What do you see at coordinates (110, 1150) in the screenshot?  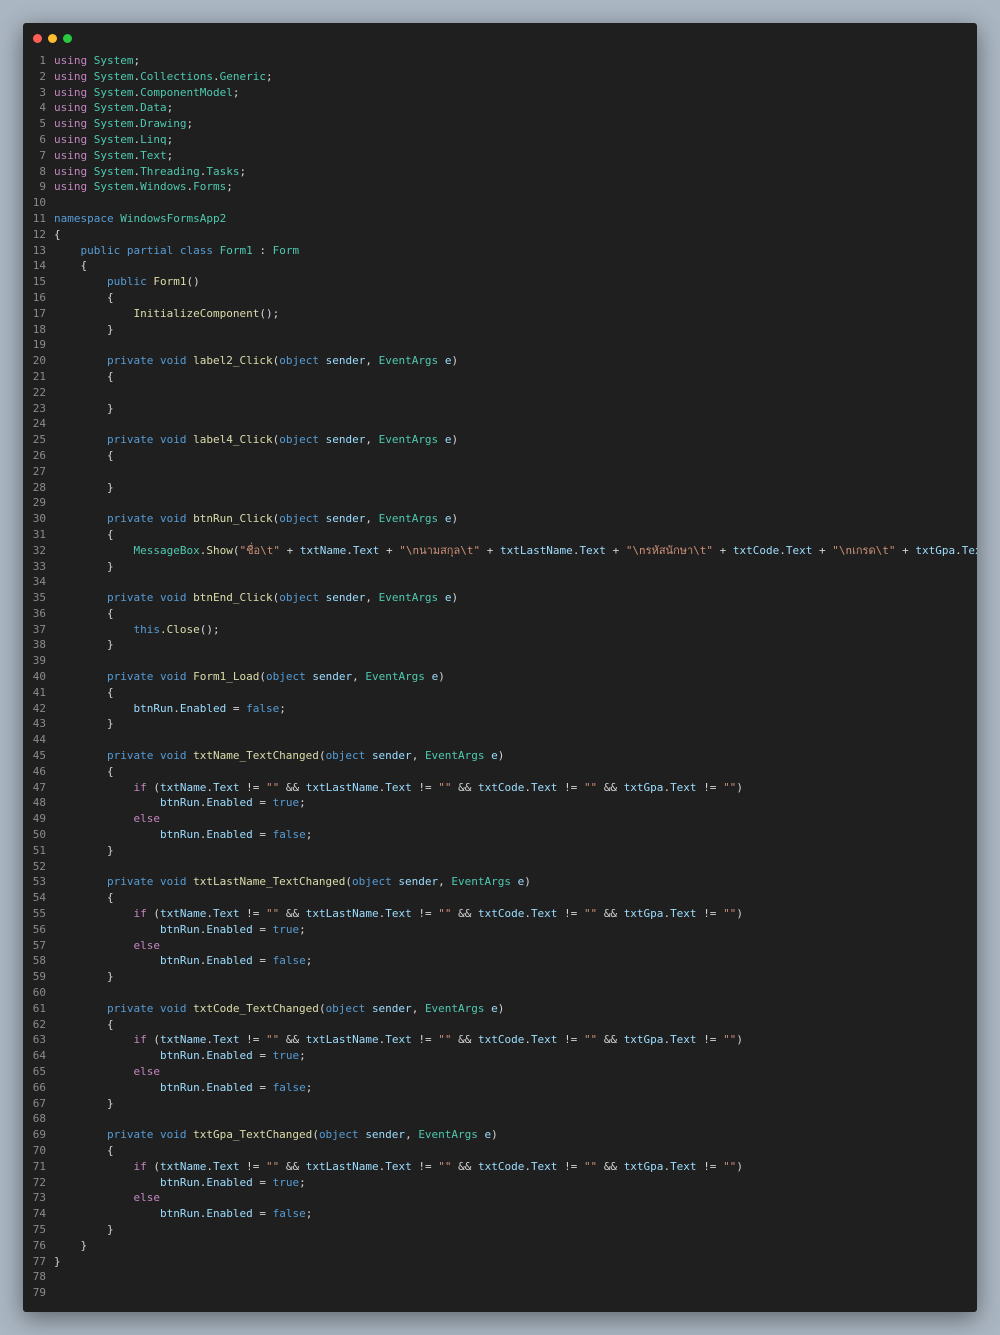 I see `code-text: {` at bounding box center [110, 1150].